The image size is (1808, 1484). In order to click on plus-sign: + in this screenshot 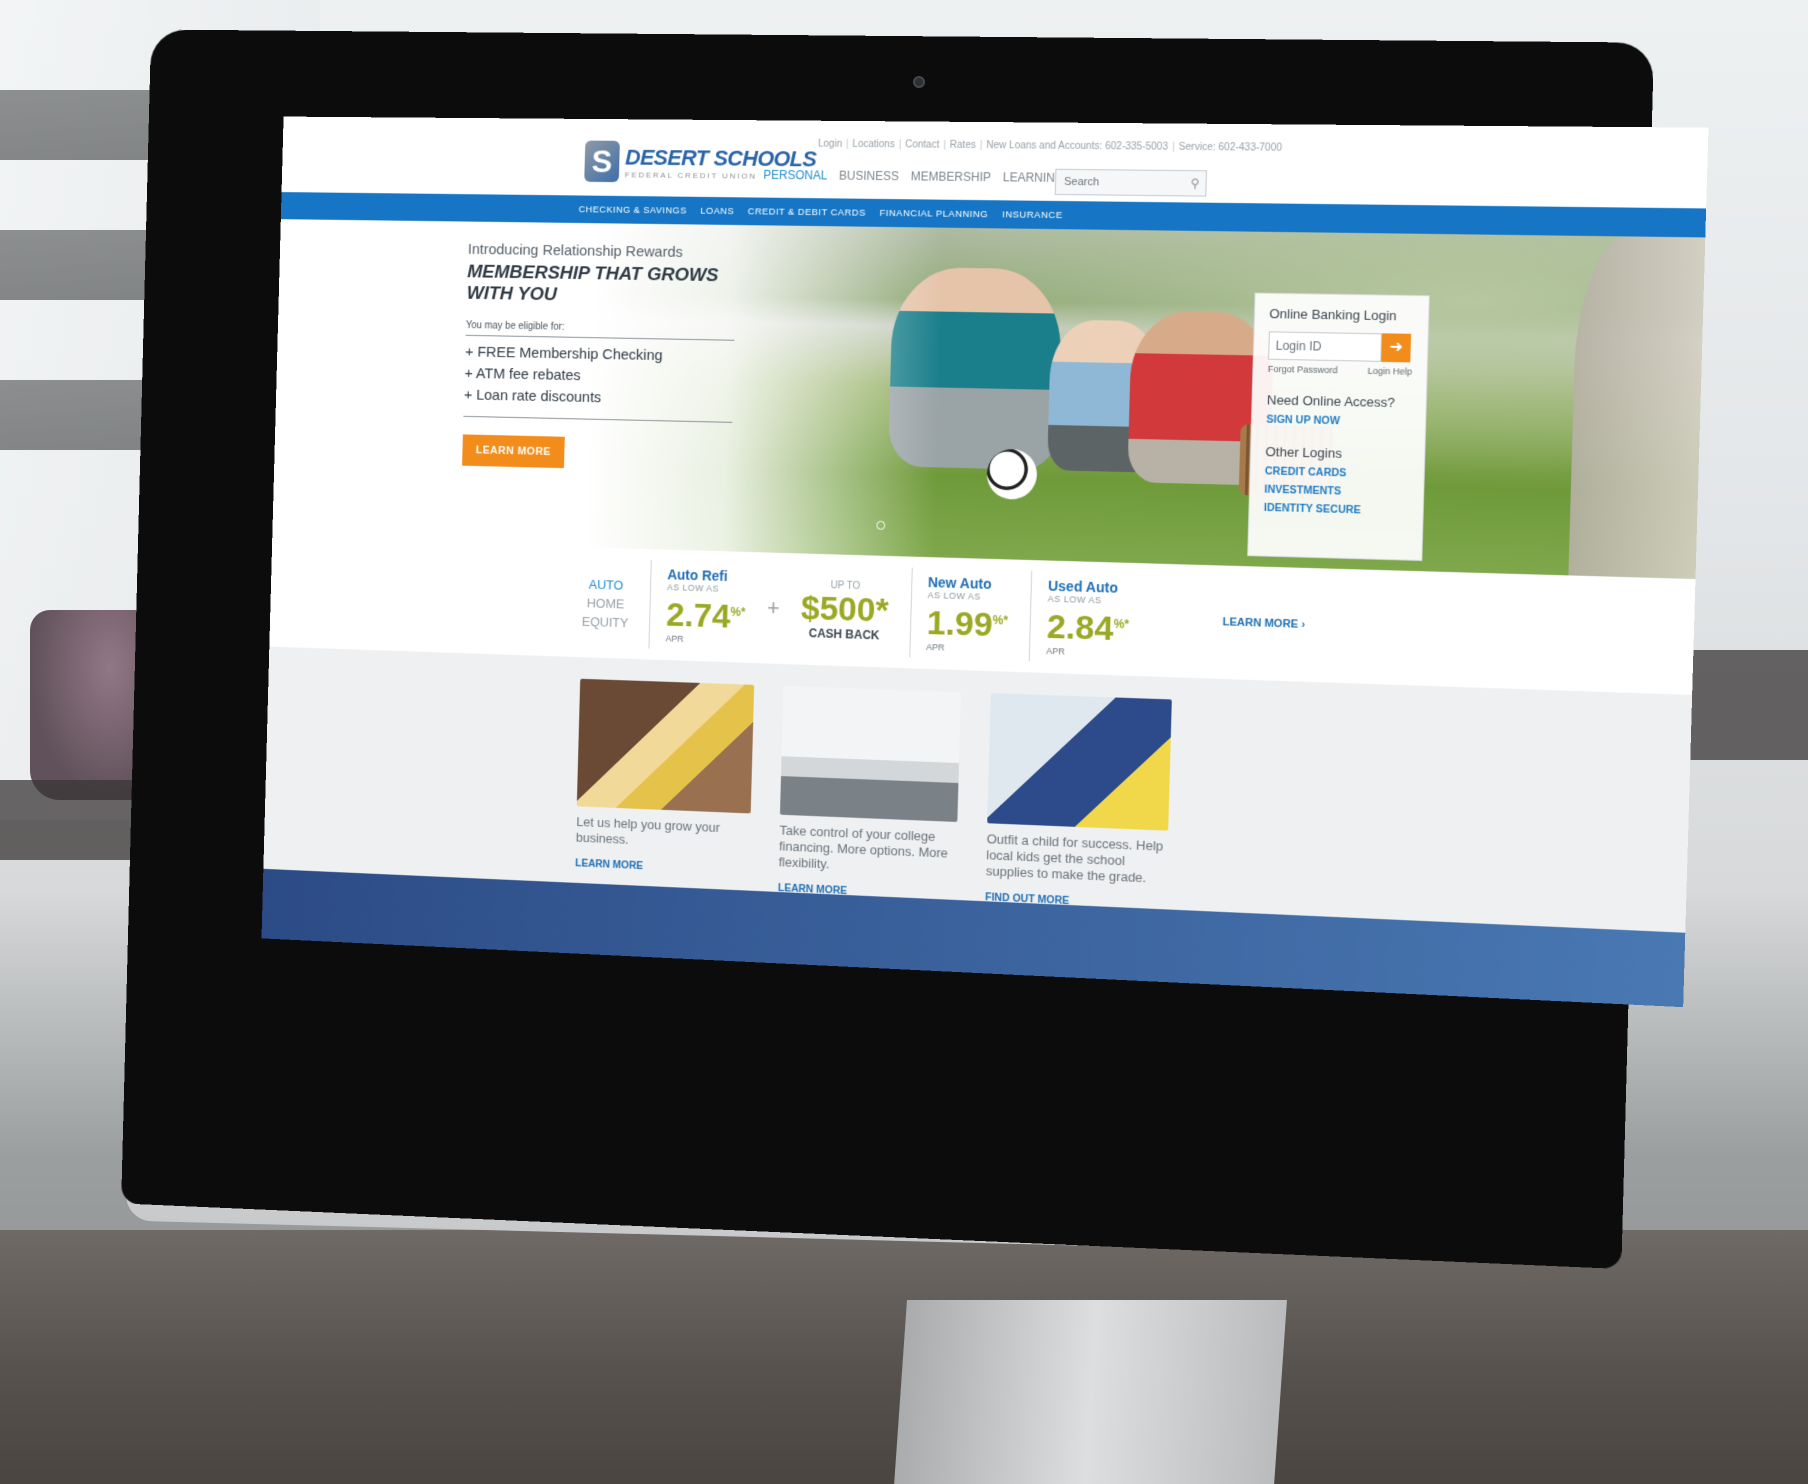, I will do `click(773, 608)`.